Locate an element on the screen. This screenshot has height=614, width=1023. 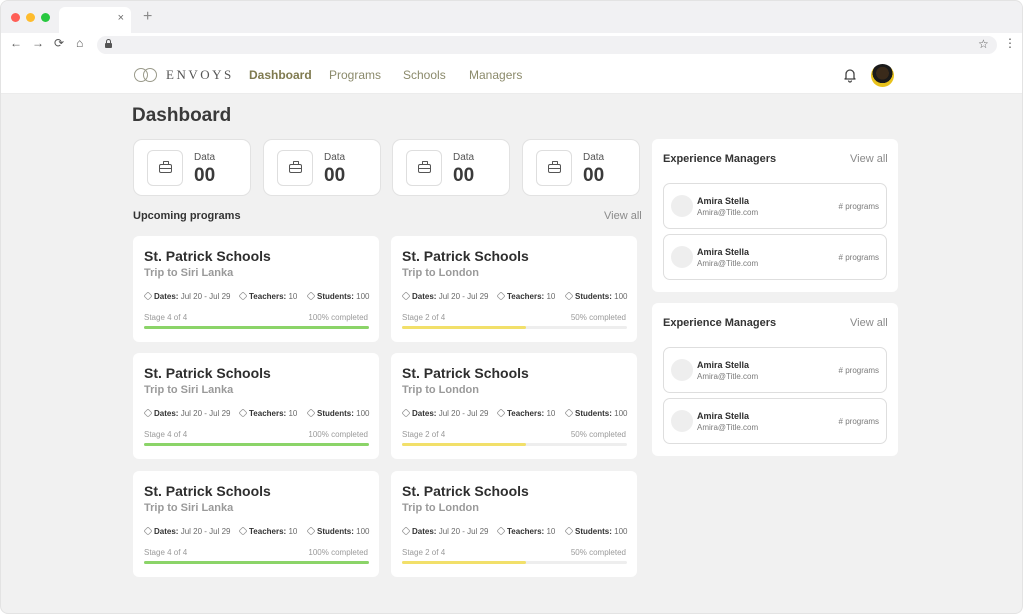
manager-email: Amira@Title.com is located at coordinates (728, 263).